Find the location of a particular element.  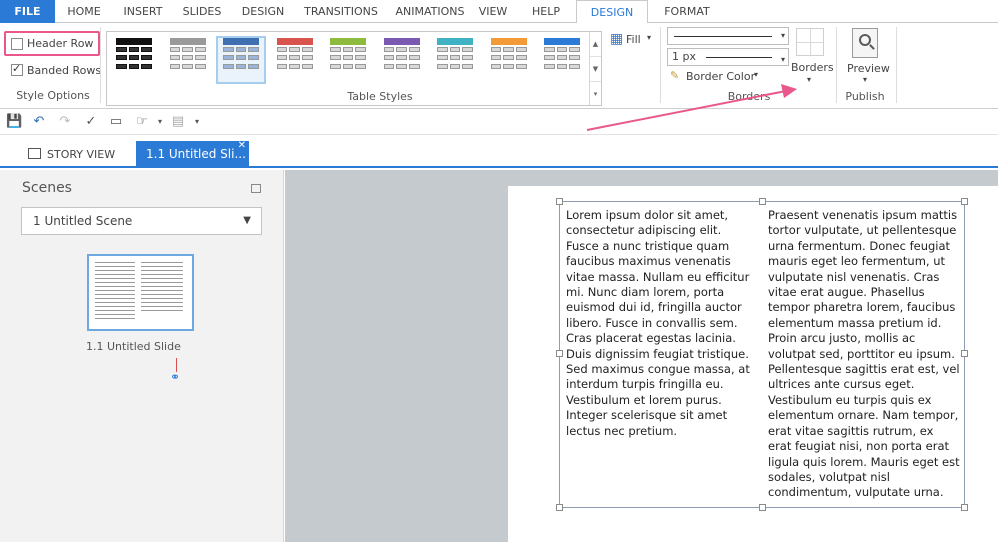

preview-dropdown-icon: ▾ is located at coordinates (865, 79).